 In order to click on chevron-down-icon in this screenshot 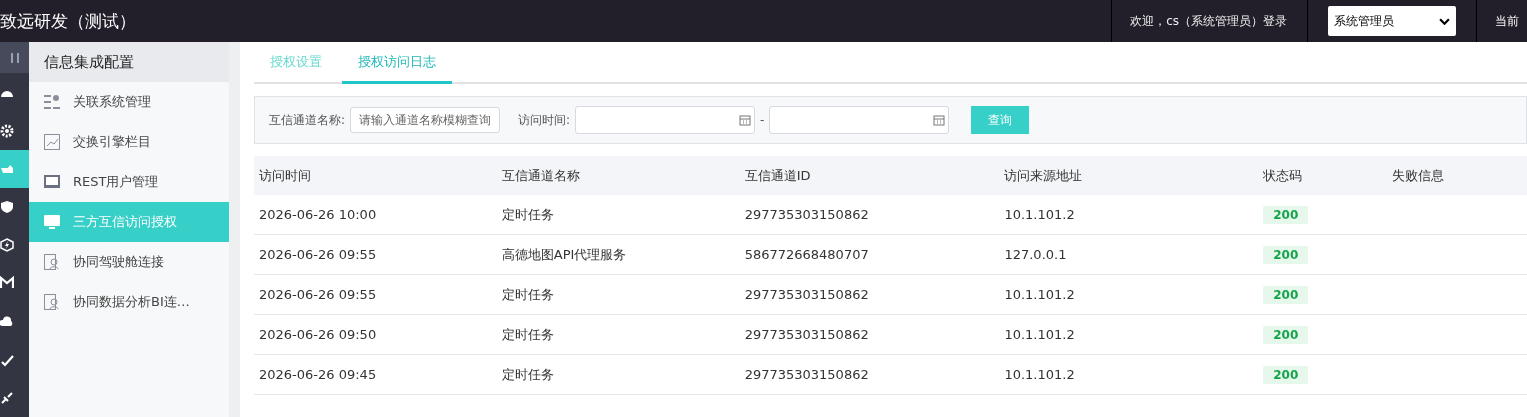, I will do `click(1444, 21)`.